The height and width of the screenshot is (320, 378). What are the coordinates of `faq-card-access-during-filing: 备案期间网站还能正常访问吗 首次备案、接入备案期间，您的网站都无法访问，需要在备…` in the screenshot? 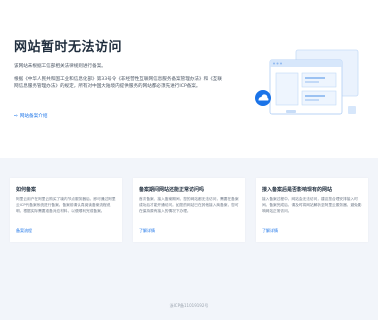 It's located at (189, 210).